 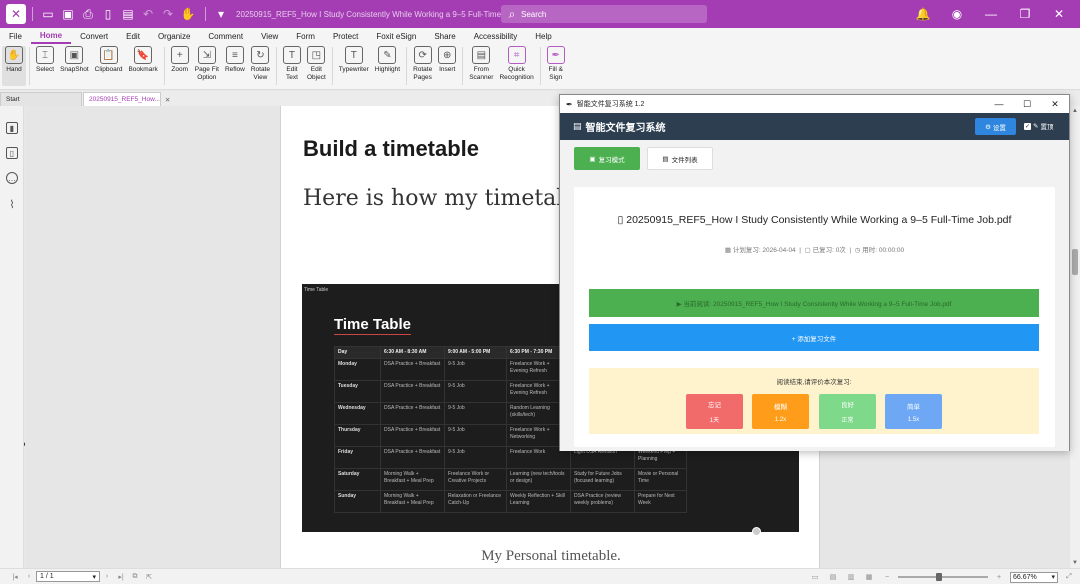 I want to click on attachments-panel-icon: ⌇, so click(x=12, y=204).